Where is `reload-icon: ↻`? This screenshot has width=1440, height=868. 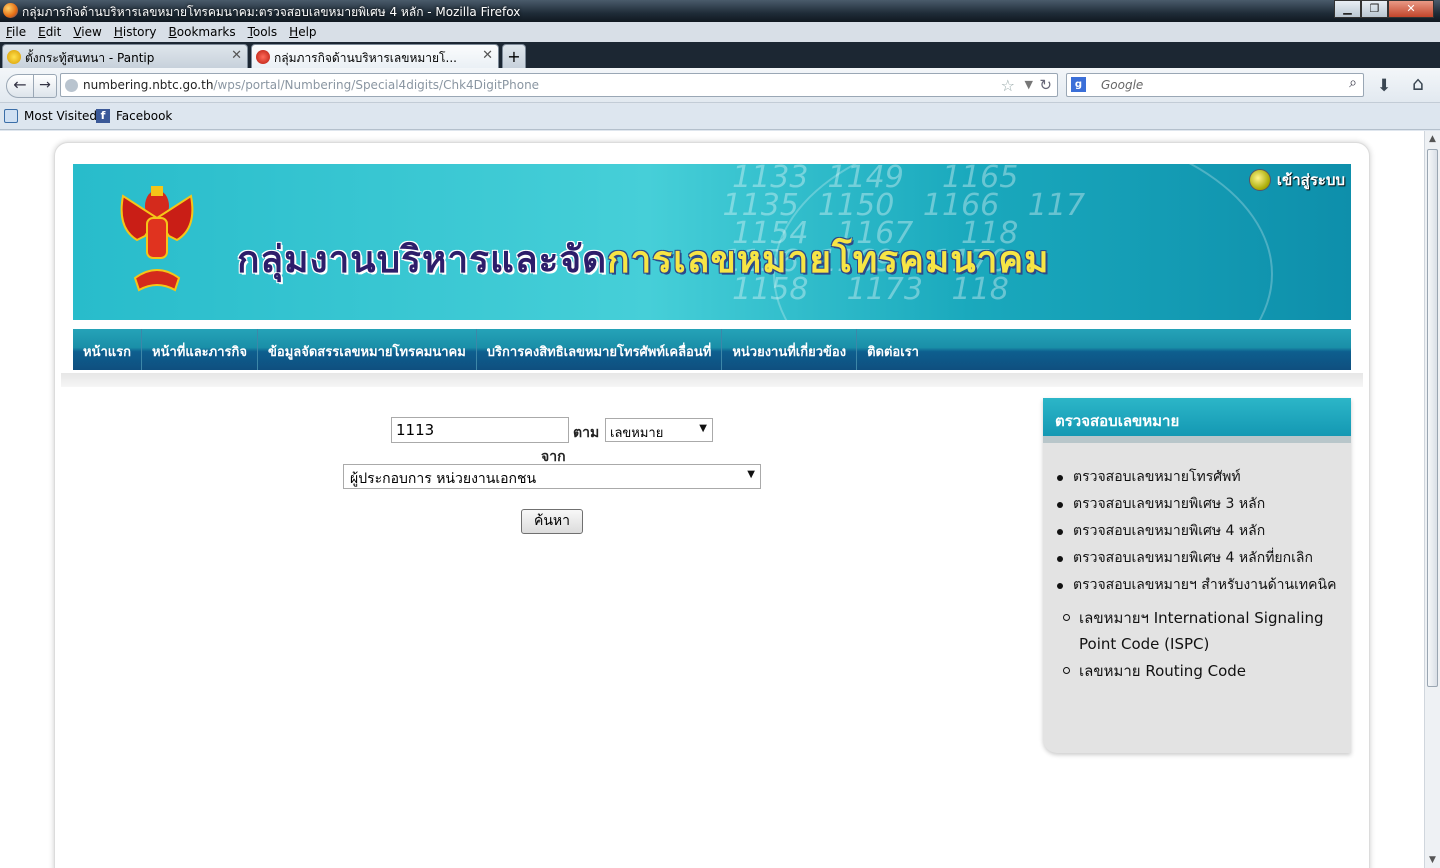 reload-icon: ↻ is located at coordinates (1045, 85).